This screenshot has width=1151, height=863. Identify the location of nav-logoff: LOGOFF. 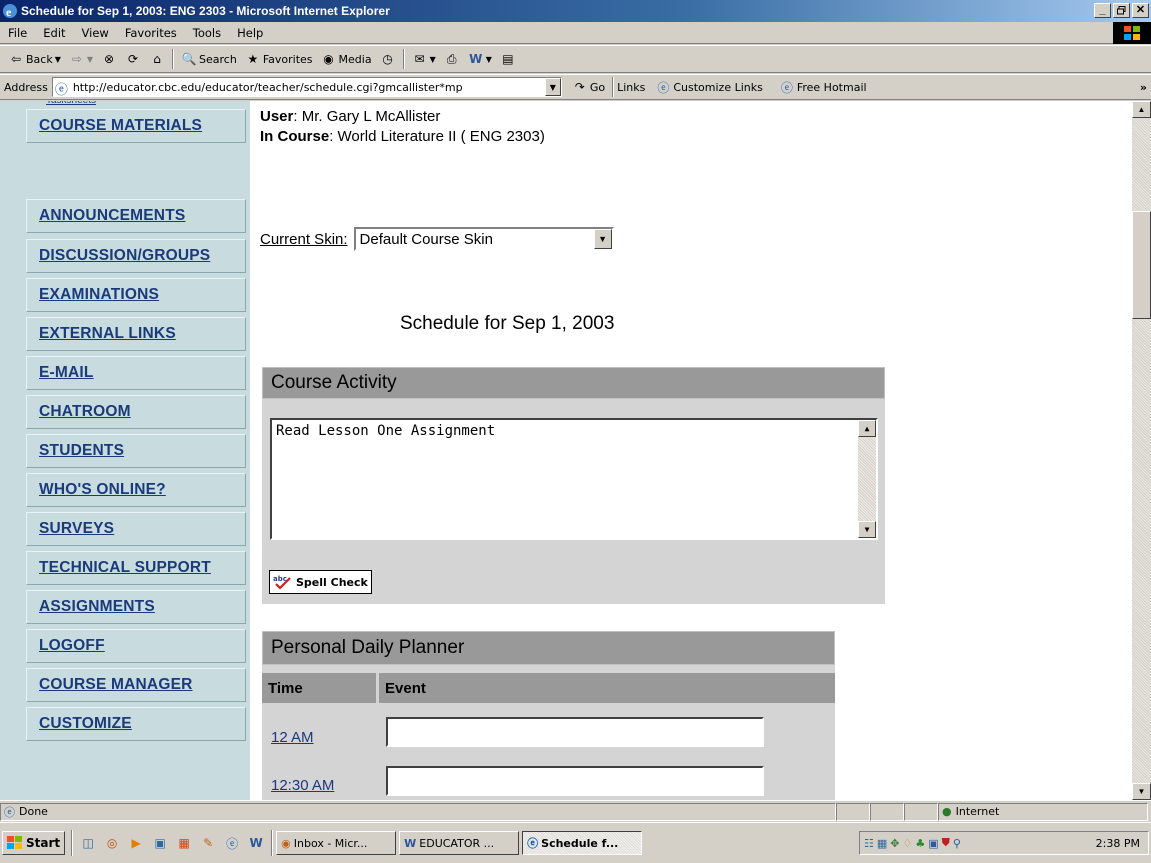
(136, 646).